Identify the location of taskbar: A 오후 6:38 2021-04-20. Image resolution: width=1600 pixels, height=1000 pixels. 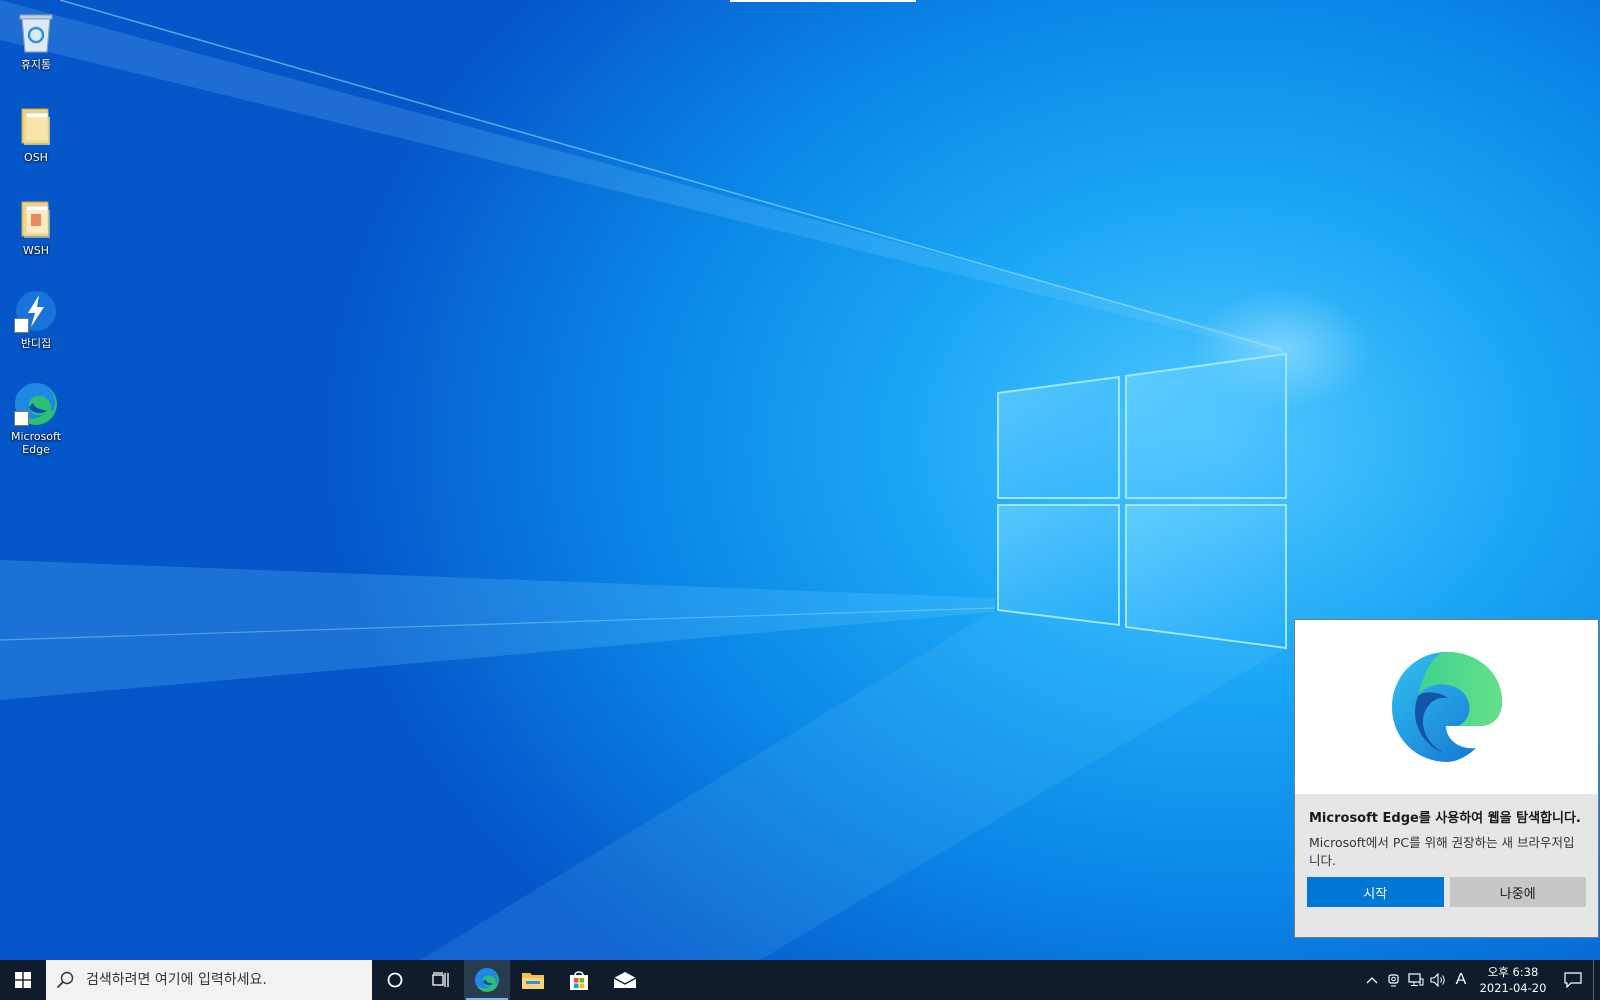
(800, 980).